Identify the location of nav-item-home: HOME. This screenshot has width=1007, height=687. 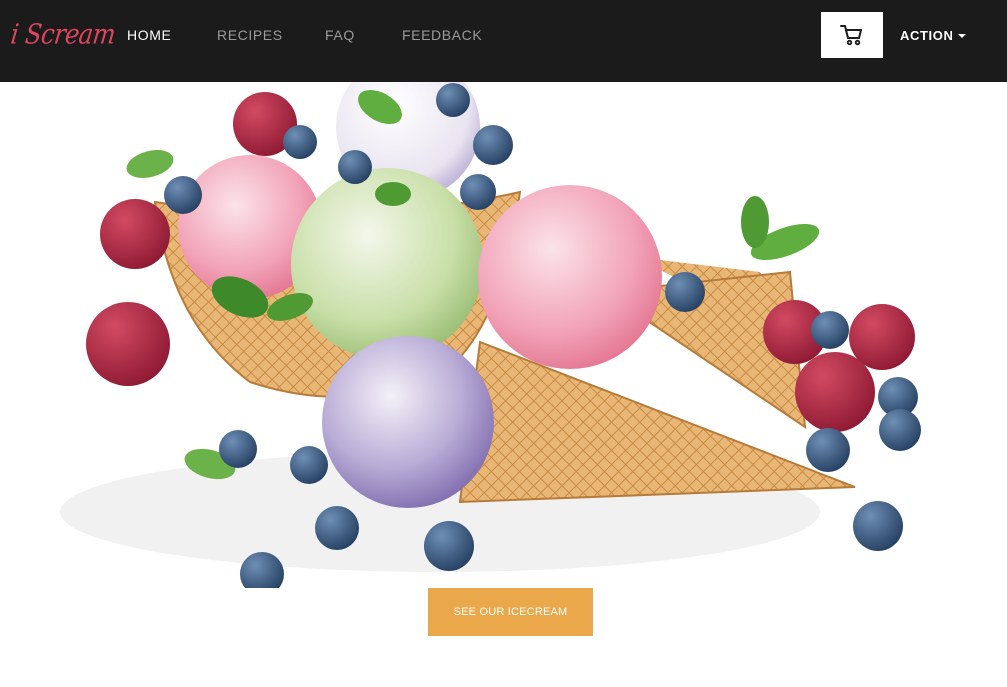
(149, 35).